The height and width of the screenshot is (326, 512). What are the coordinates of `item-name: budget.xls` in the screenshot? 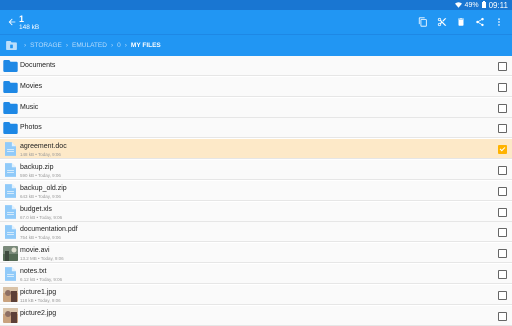 It's located at (36, 209).